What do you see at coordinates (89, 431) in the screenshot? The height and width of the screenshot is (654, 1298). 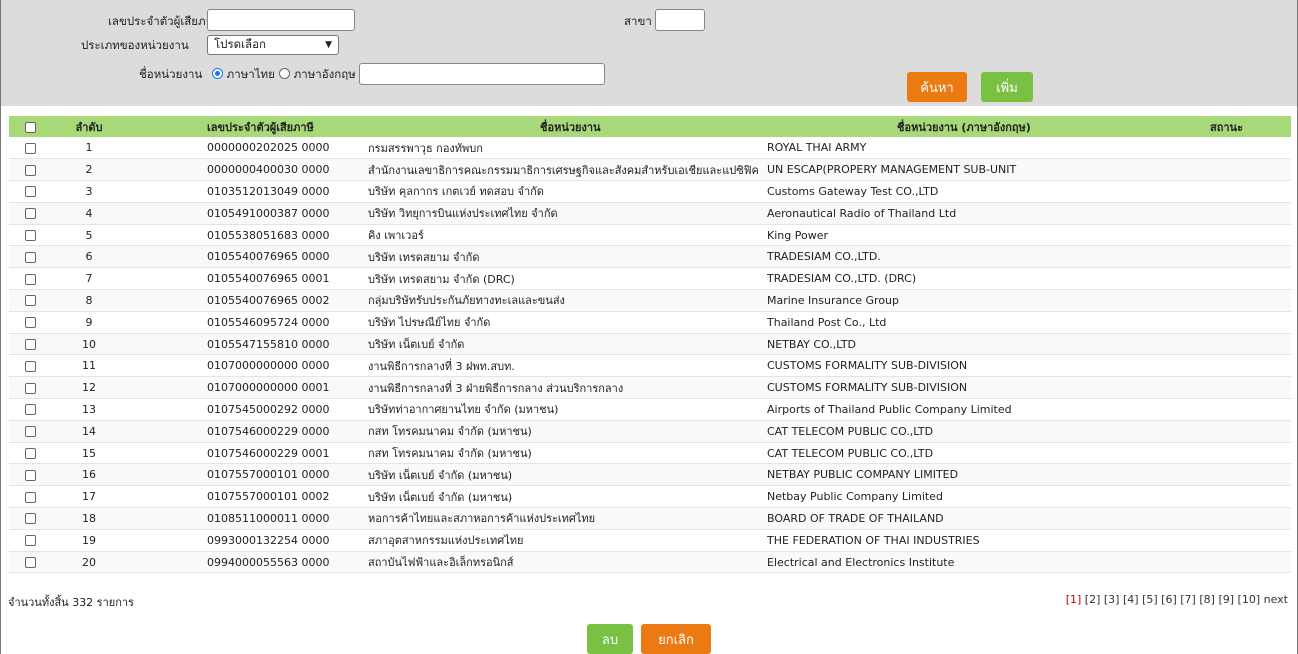 I see `cell-seq: 14` at bounding box center [89, 431].